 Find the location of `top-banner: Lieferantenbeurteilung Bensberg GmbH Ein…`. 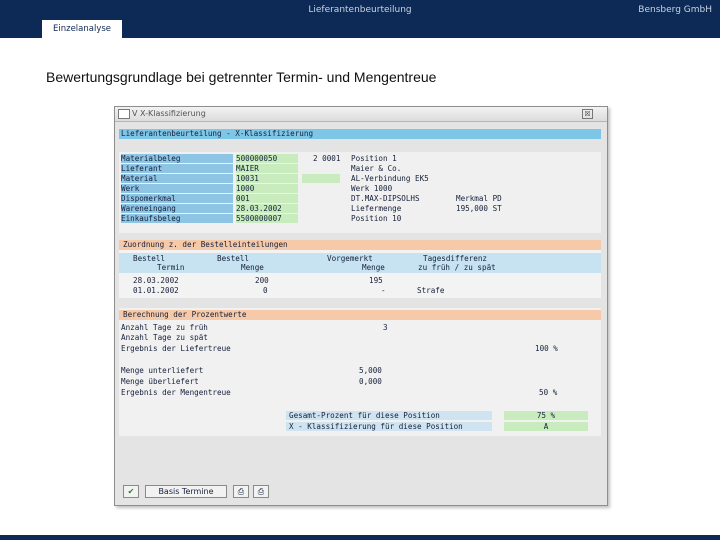

top-banner: Lieferantenbeurteilung Bensberg GmbH Ein… is located at coordinates (360, 19).